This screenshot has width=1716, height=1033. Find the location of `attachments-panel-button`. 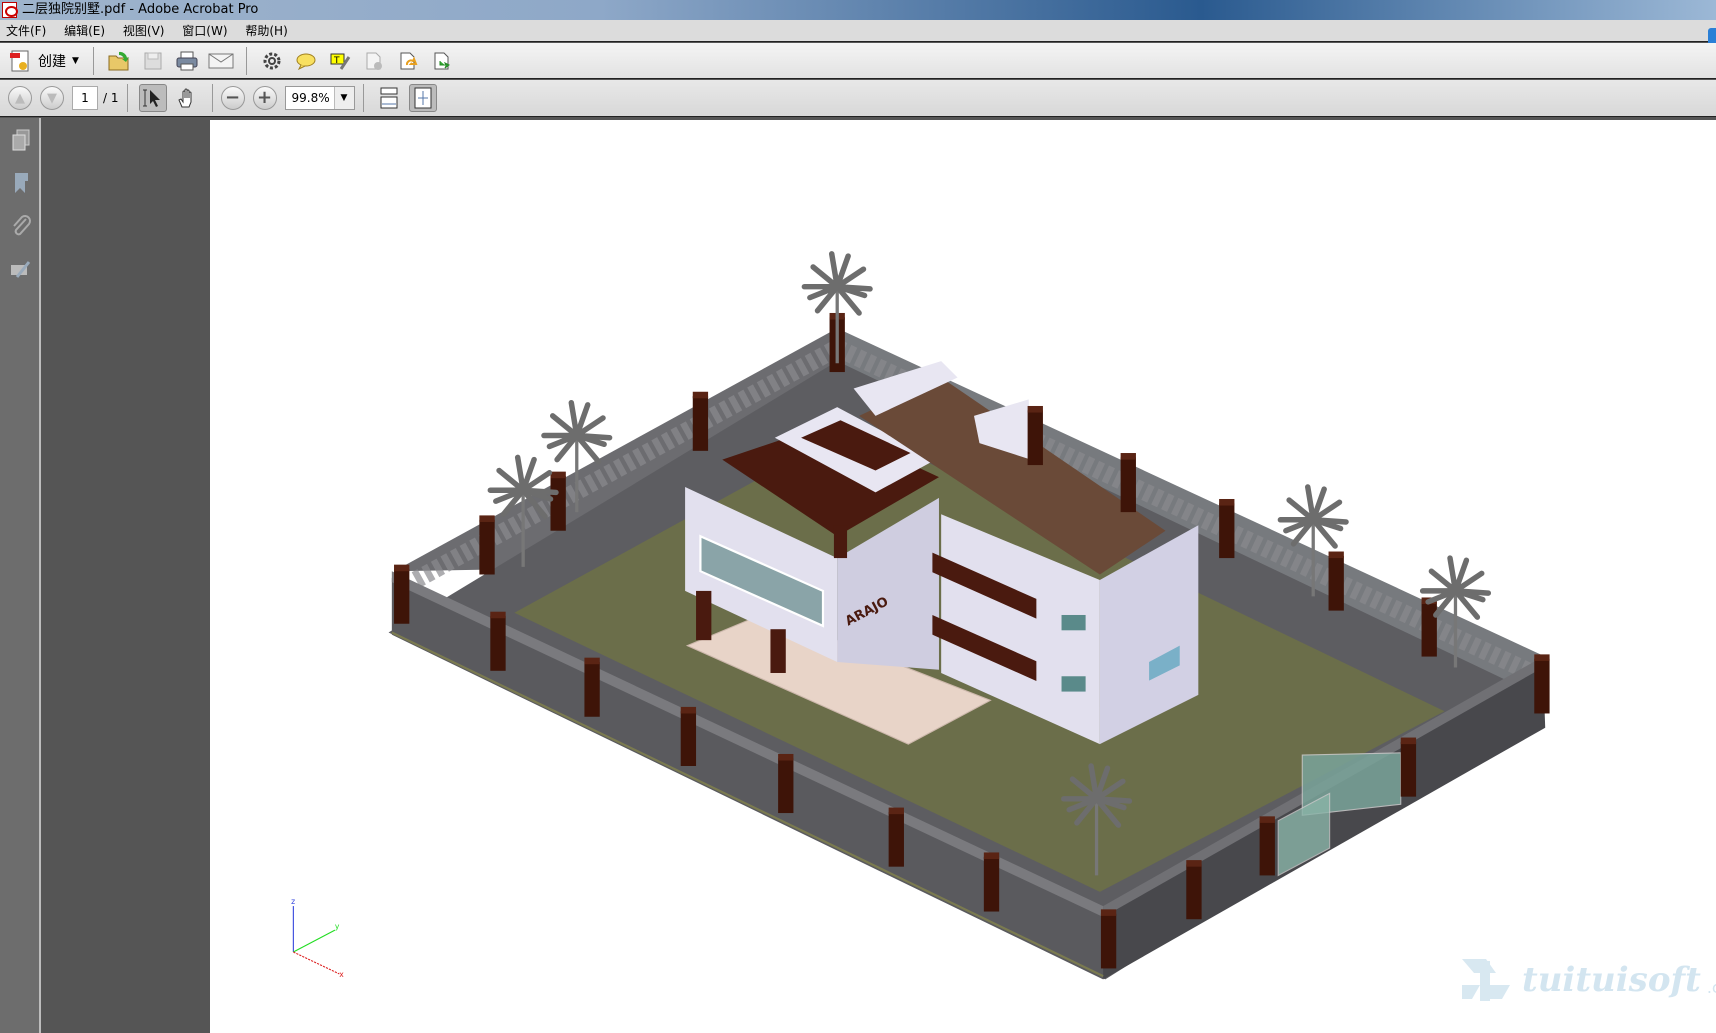

attachments-panel-button is located at coordinates (20, 225).